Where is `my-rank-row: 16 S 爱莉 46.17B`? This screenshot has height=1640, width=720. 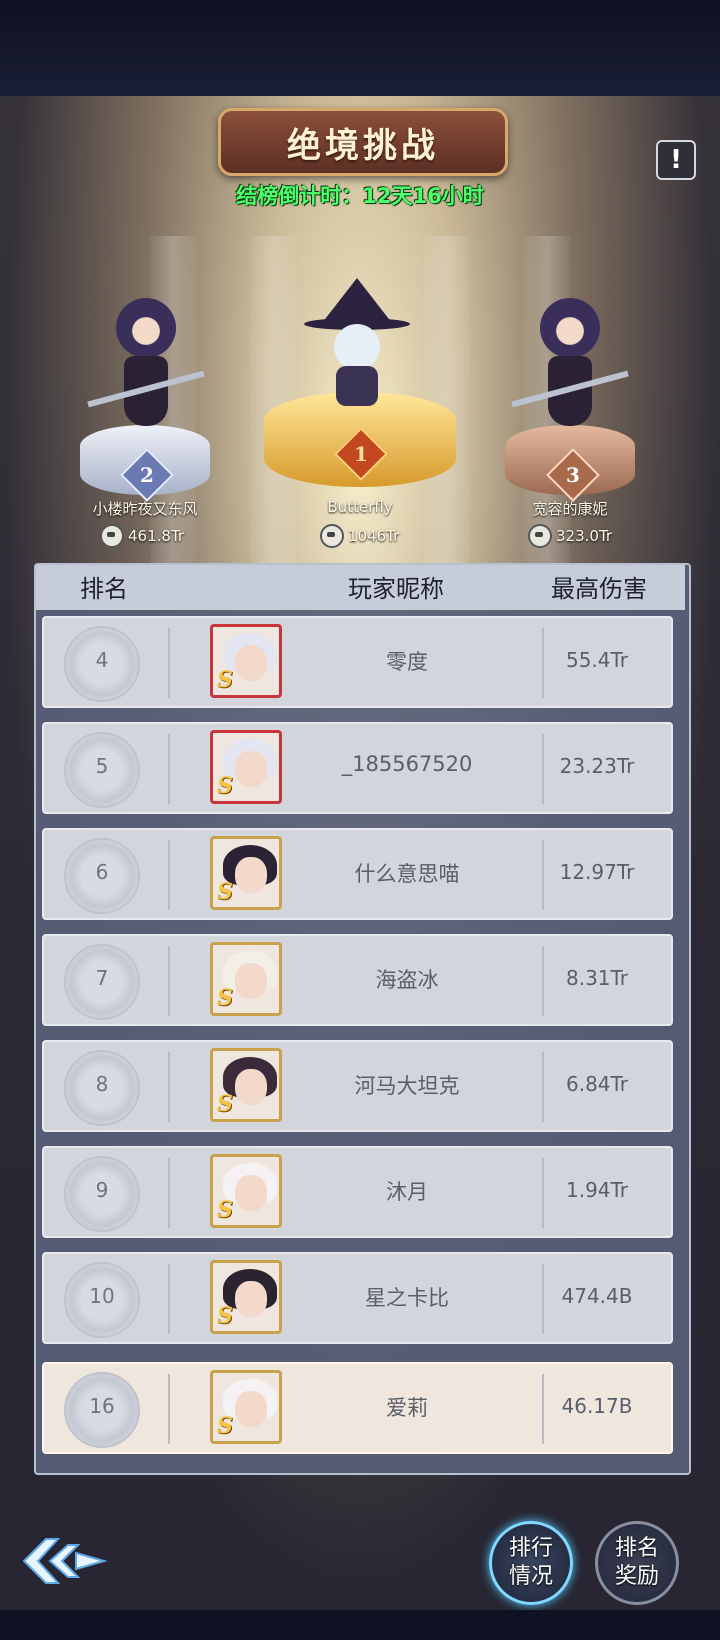 my-rank-row: 16 S 爱莉 46.17B is located at coordinates (357, 1408).